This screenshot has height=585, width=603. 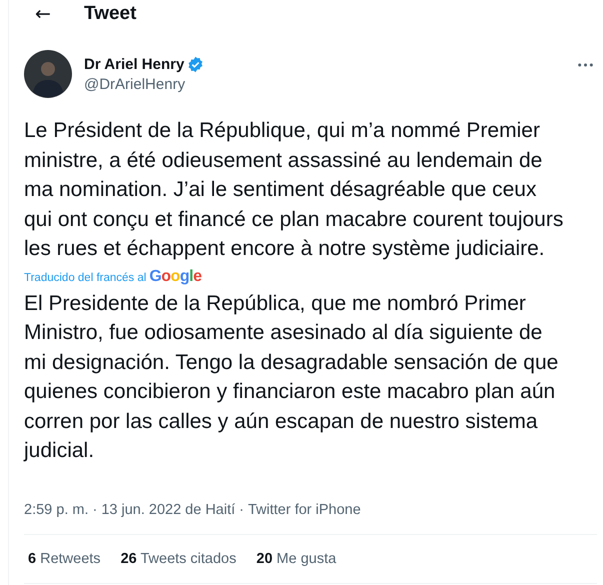 I want to click on date-link: 13 jun. 2022, so click(x=141, y=510).